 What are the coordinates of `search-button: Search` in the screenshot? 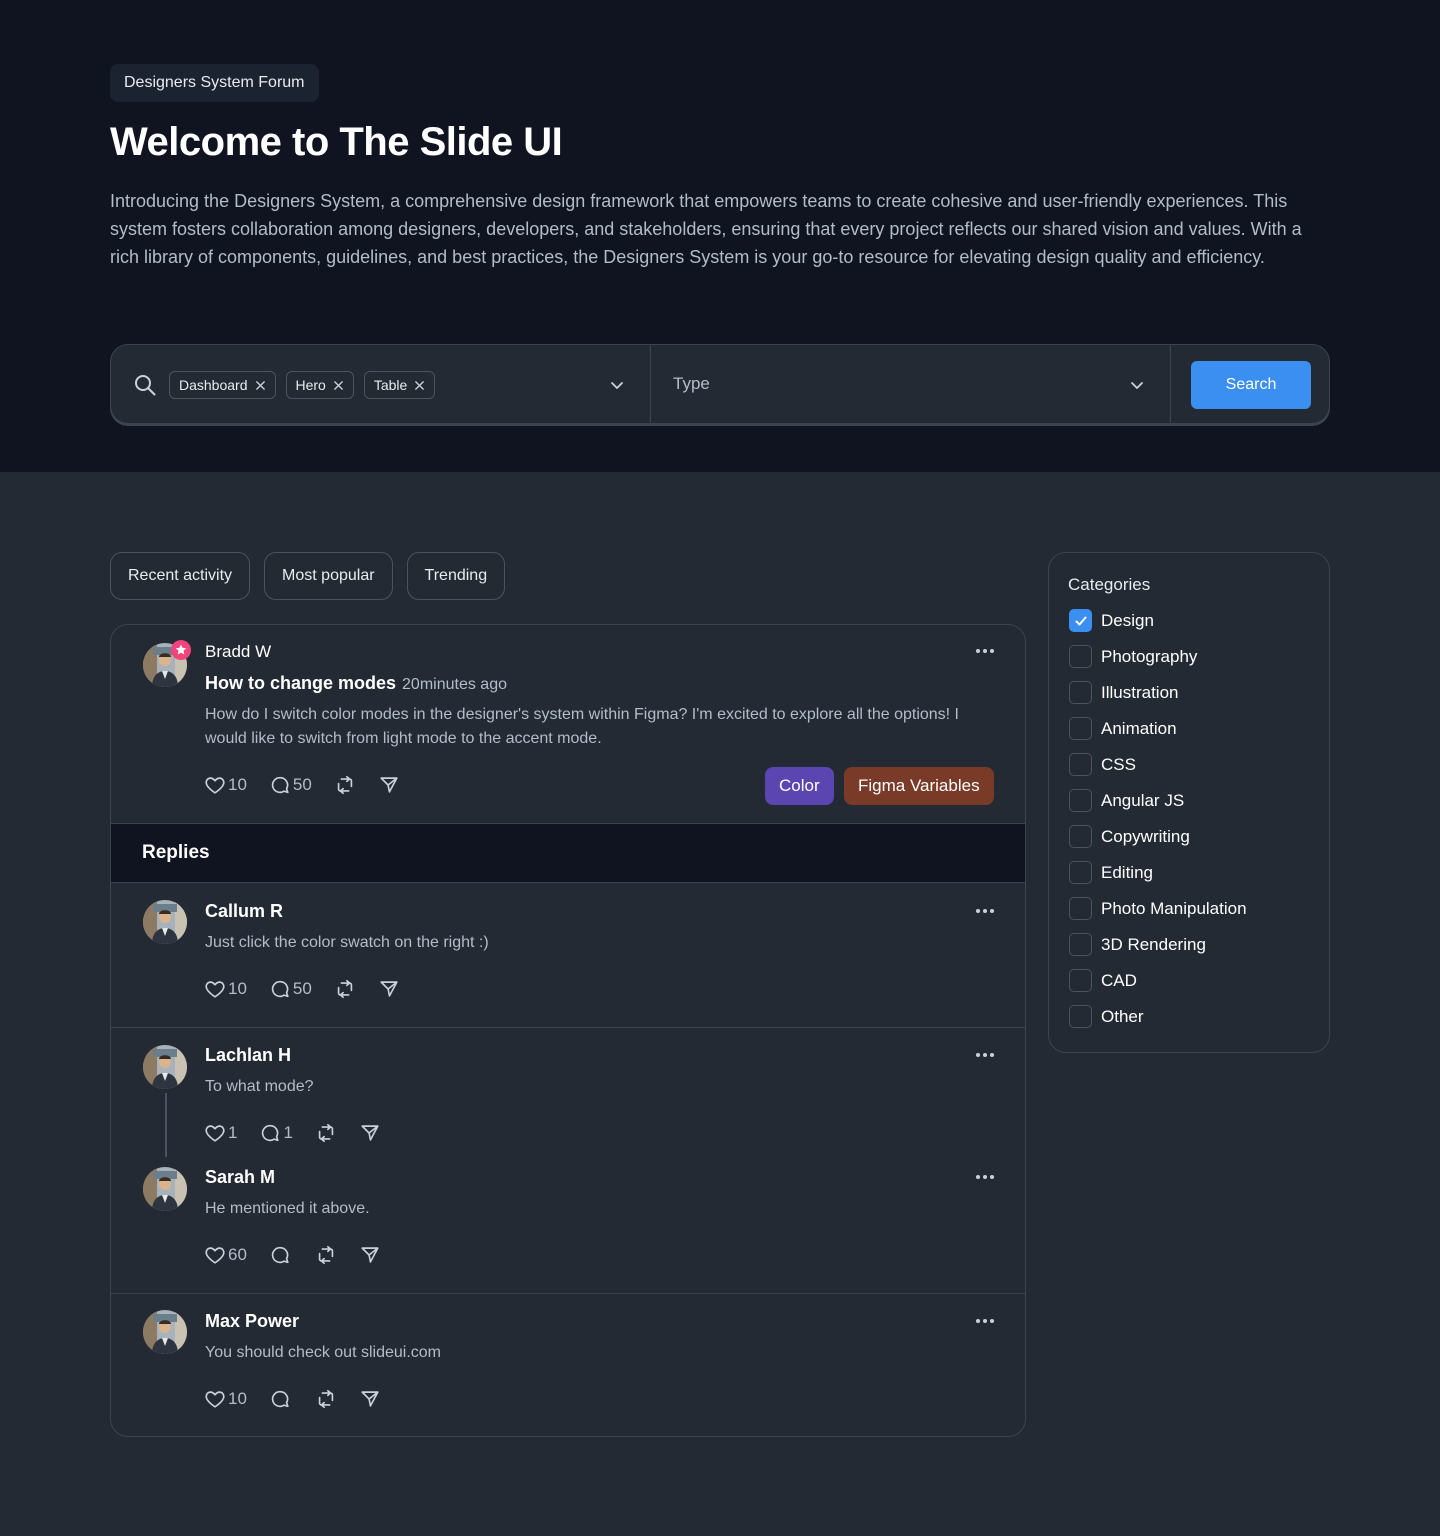 It's located at (1251, 385).